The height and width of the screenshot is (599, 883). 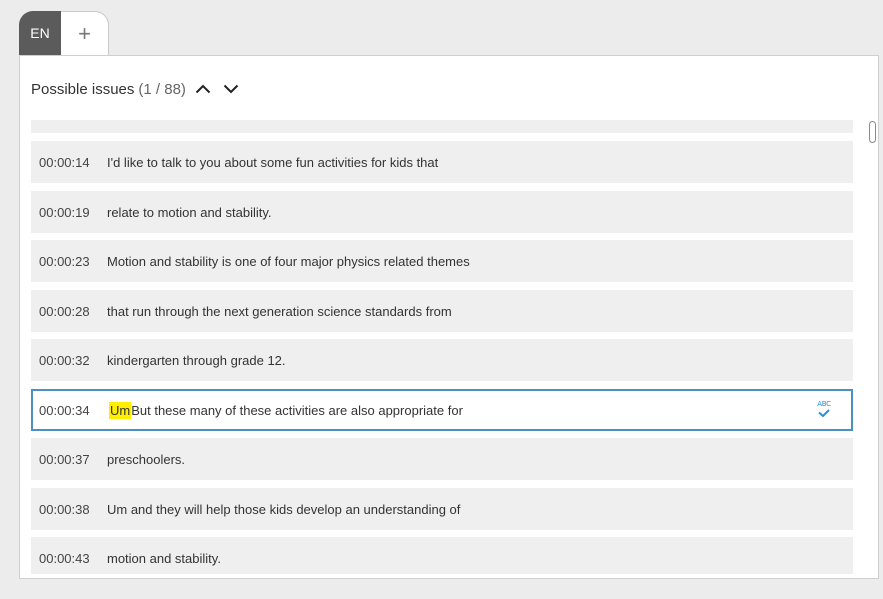 What do you see at coordinates (442, 212) in the screenshot?
I see `list-item: 00:00:19 relate to motion and stability.` at bounding box center [442, 212].